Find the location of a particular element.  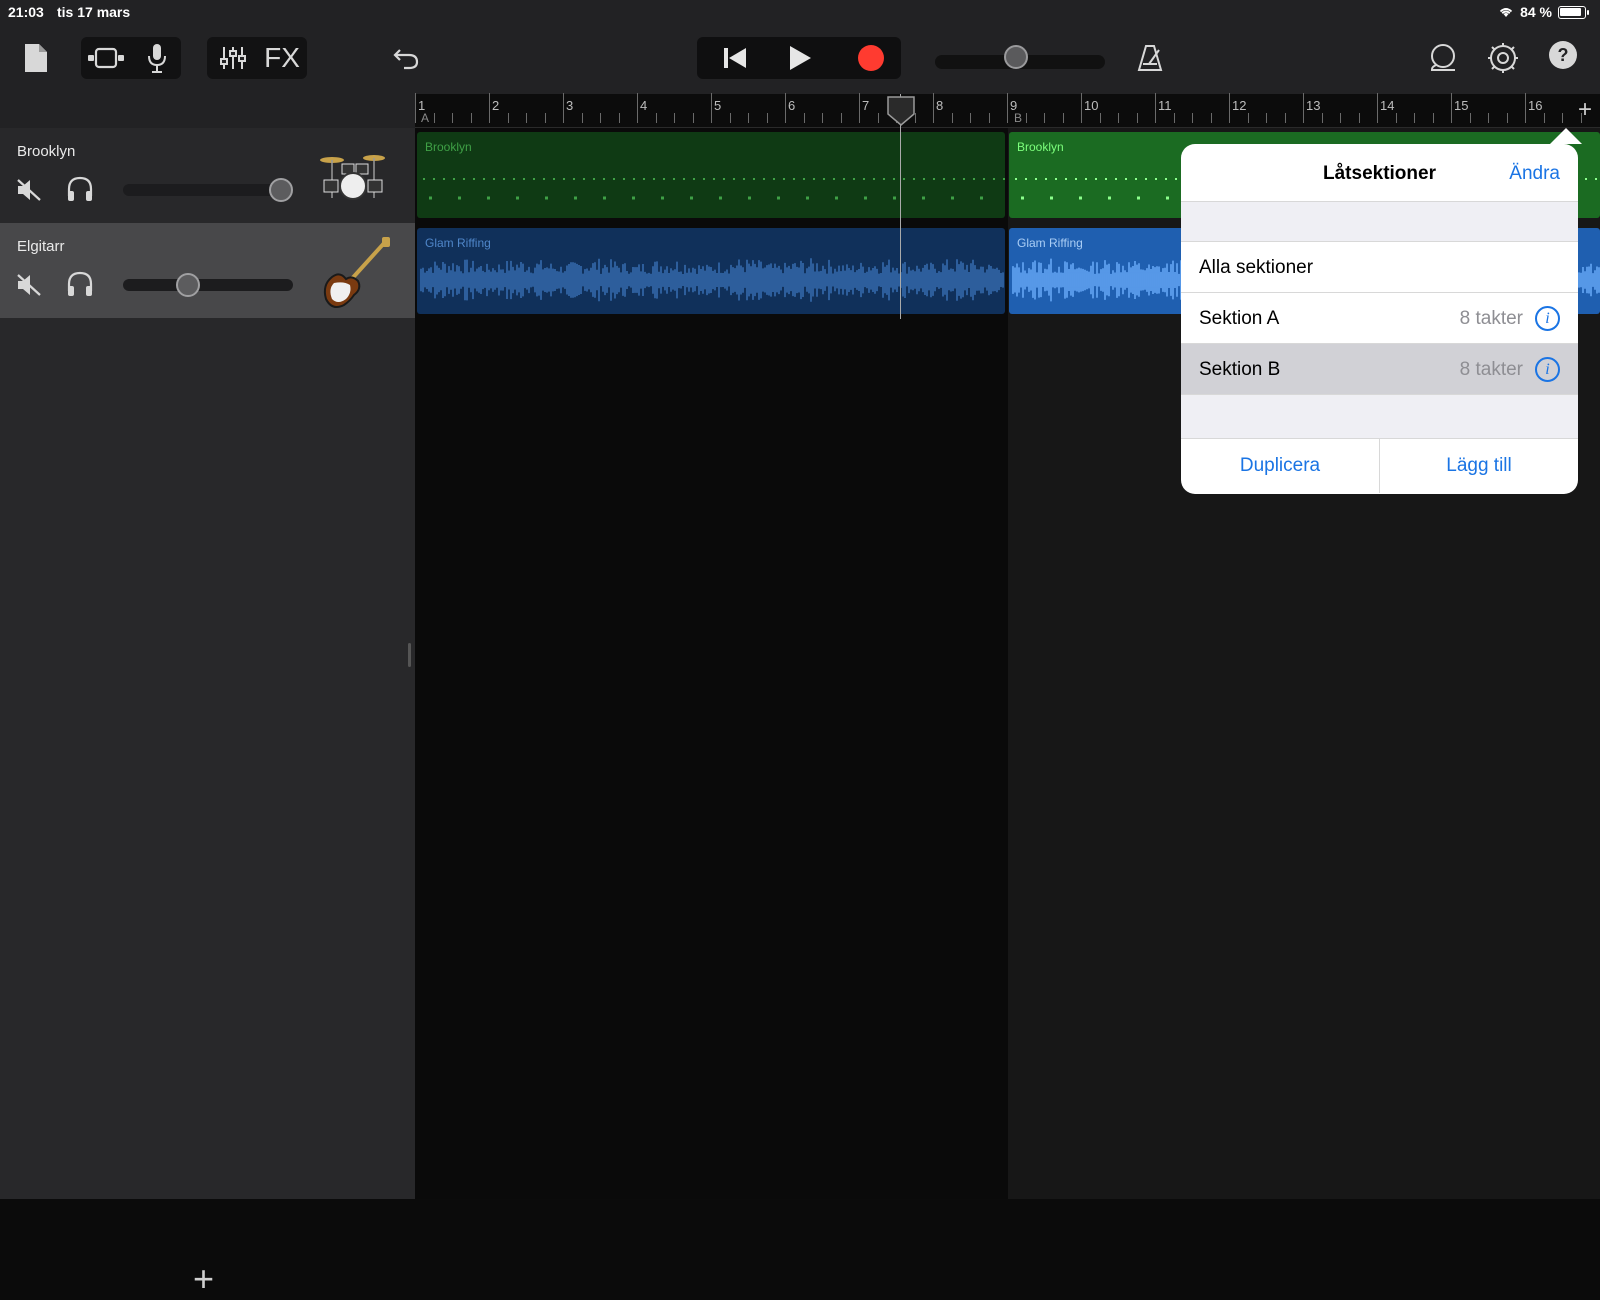

region-brooklyn-a: Brooklyn is located at coordinates (711, 175).